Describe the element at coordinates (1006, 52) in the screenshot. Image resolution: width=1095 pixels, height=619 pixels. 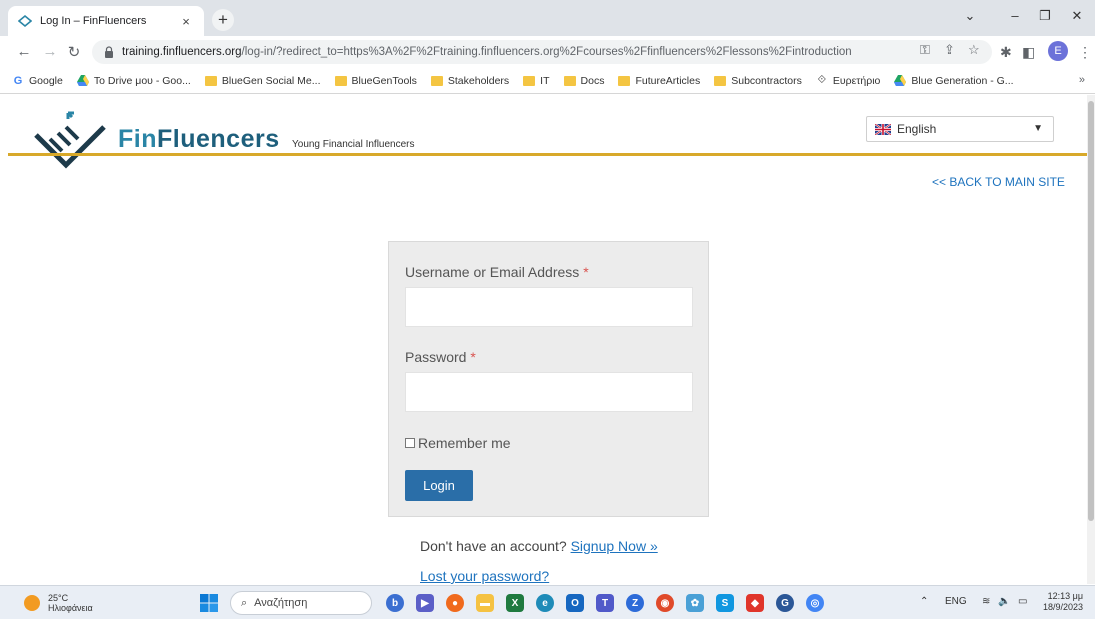
I see `extensions-puzzle-icon: ✱` at that location.